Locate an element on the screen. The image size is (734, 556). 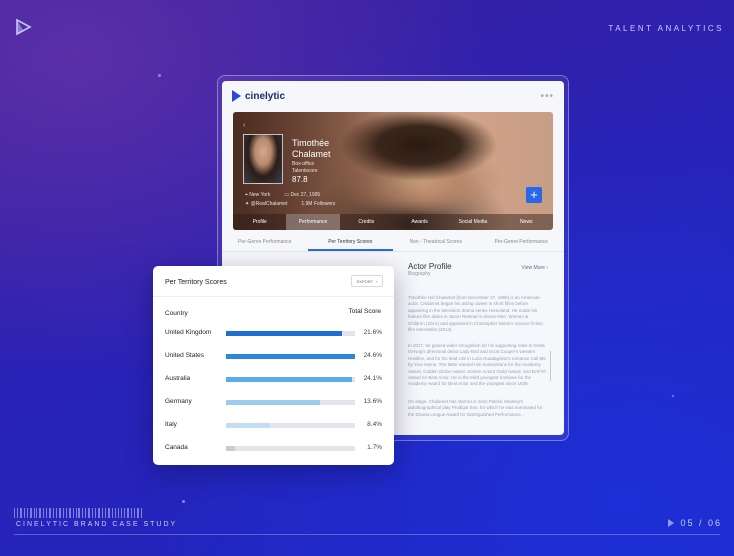
card-divider is located at coordinates (273, 296).